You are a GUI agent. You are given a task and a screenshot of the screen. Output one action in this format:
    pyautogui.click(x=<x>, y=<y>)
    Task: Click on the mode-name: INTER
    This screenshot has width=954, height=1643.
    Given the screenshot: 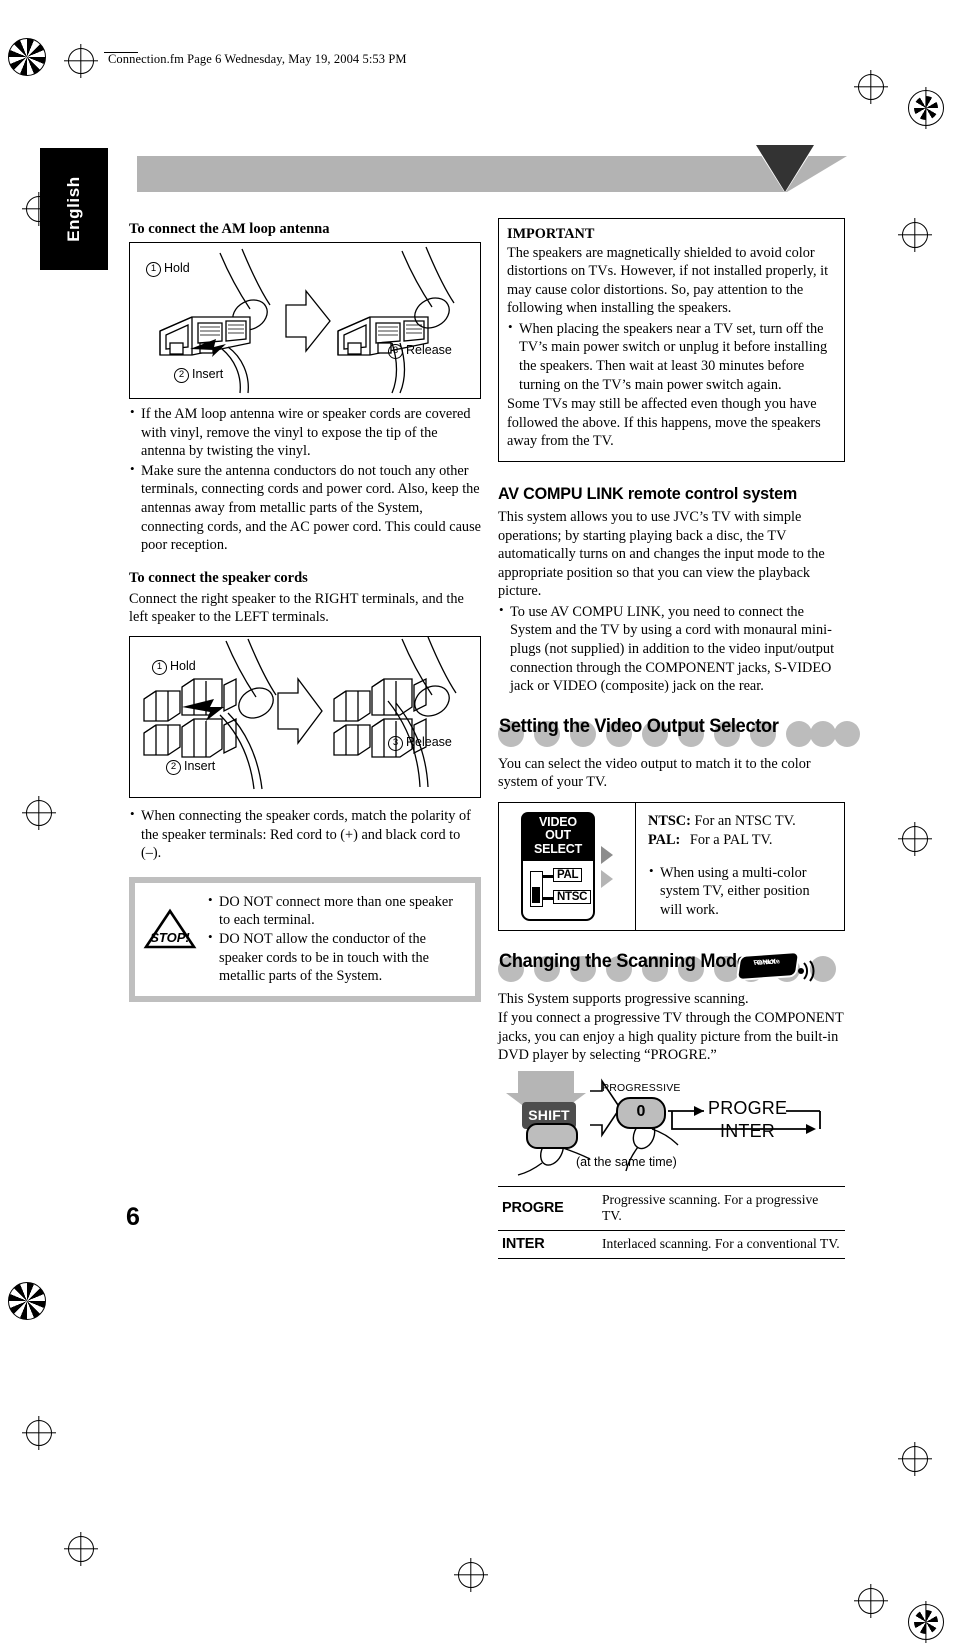 What is the action you would take?
    pyautogui.click(x=523, y=1243)
    